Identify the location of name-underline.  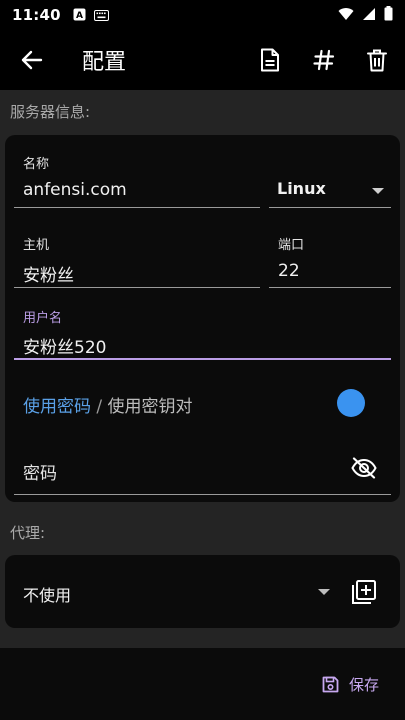
(137, 207).